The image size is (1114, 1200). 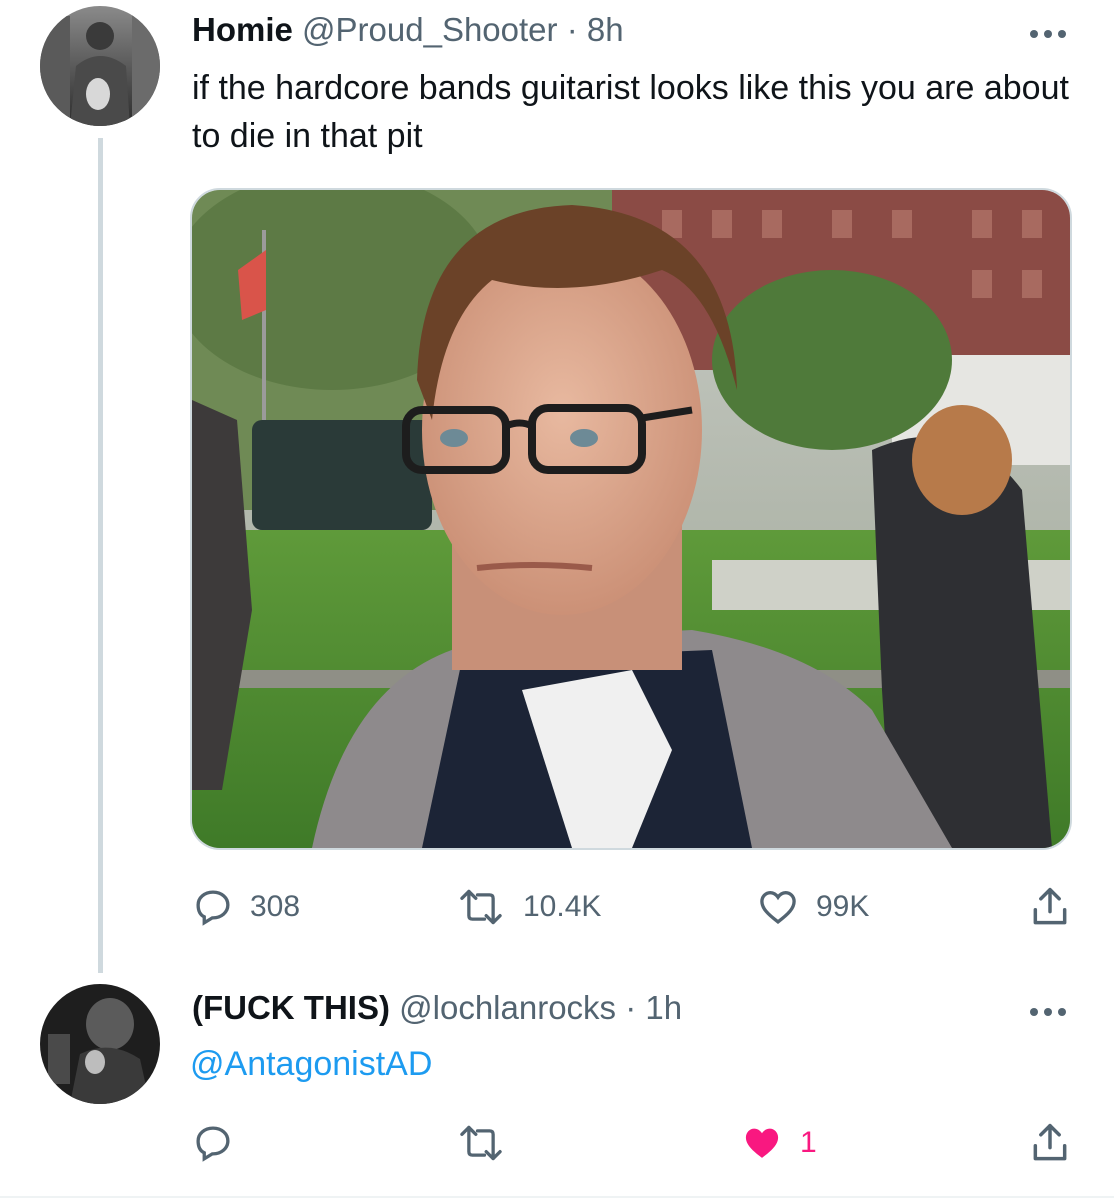 I want to click on reply-button: 308, so click(x=246, y=907).